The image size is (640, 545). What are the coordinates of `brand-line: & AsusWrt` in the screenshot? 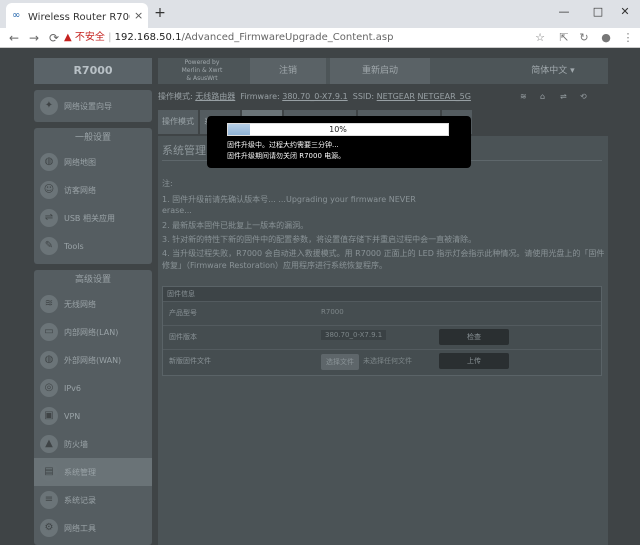 It's located at (202, 78).